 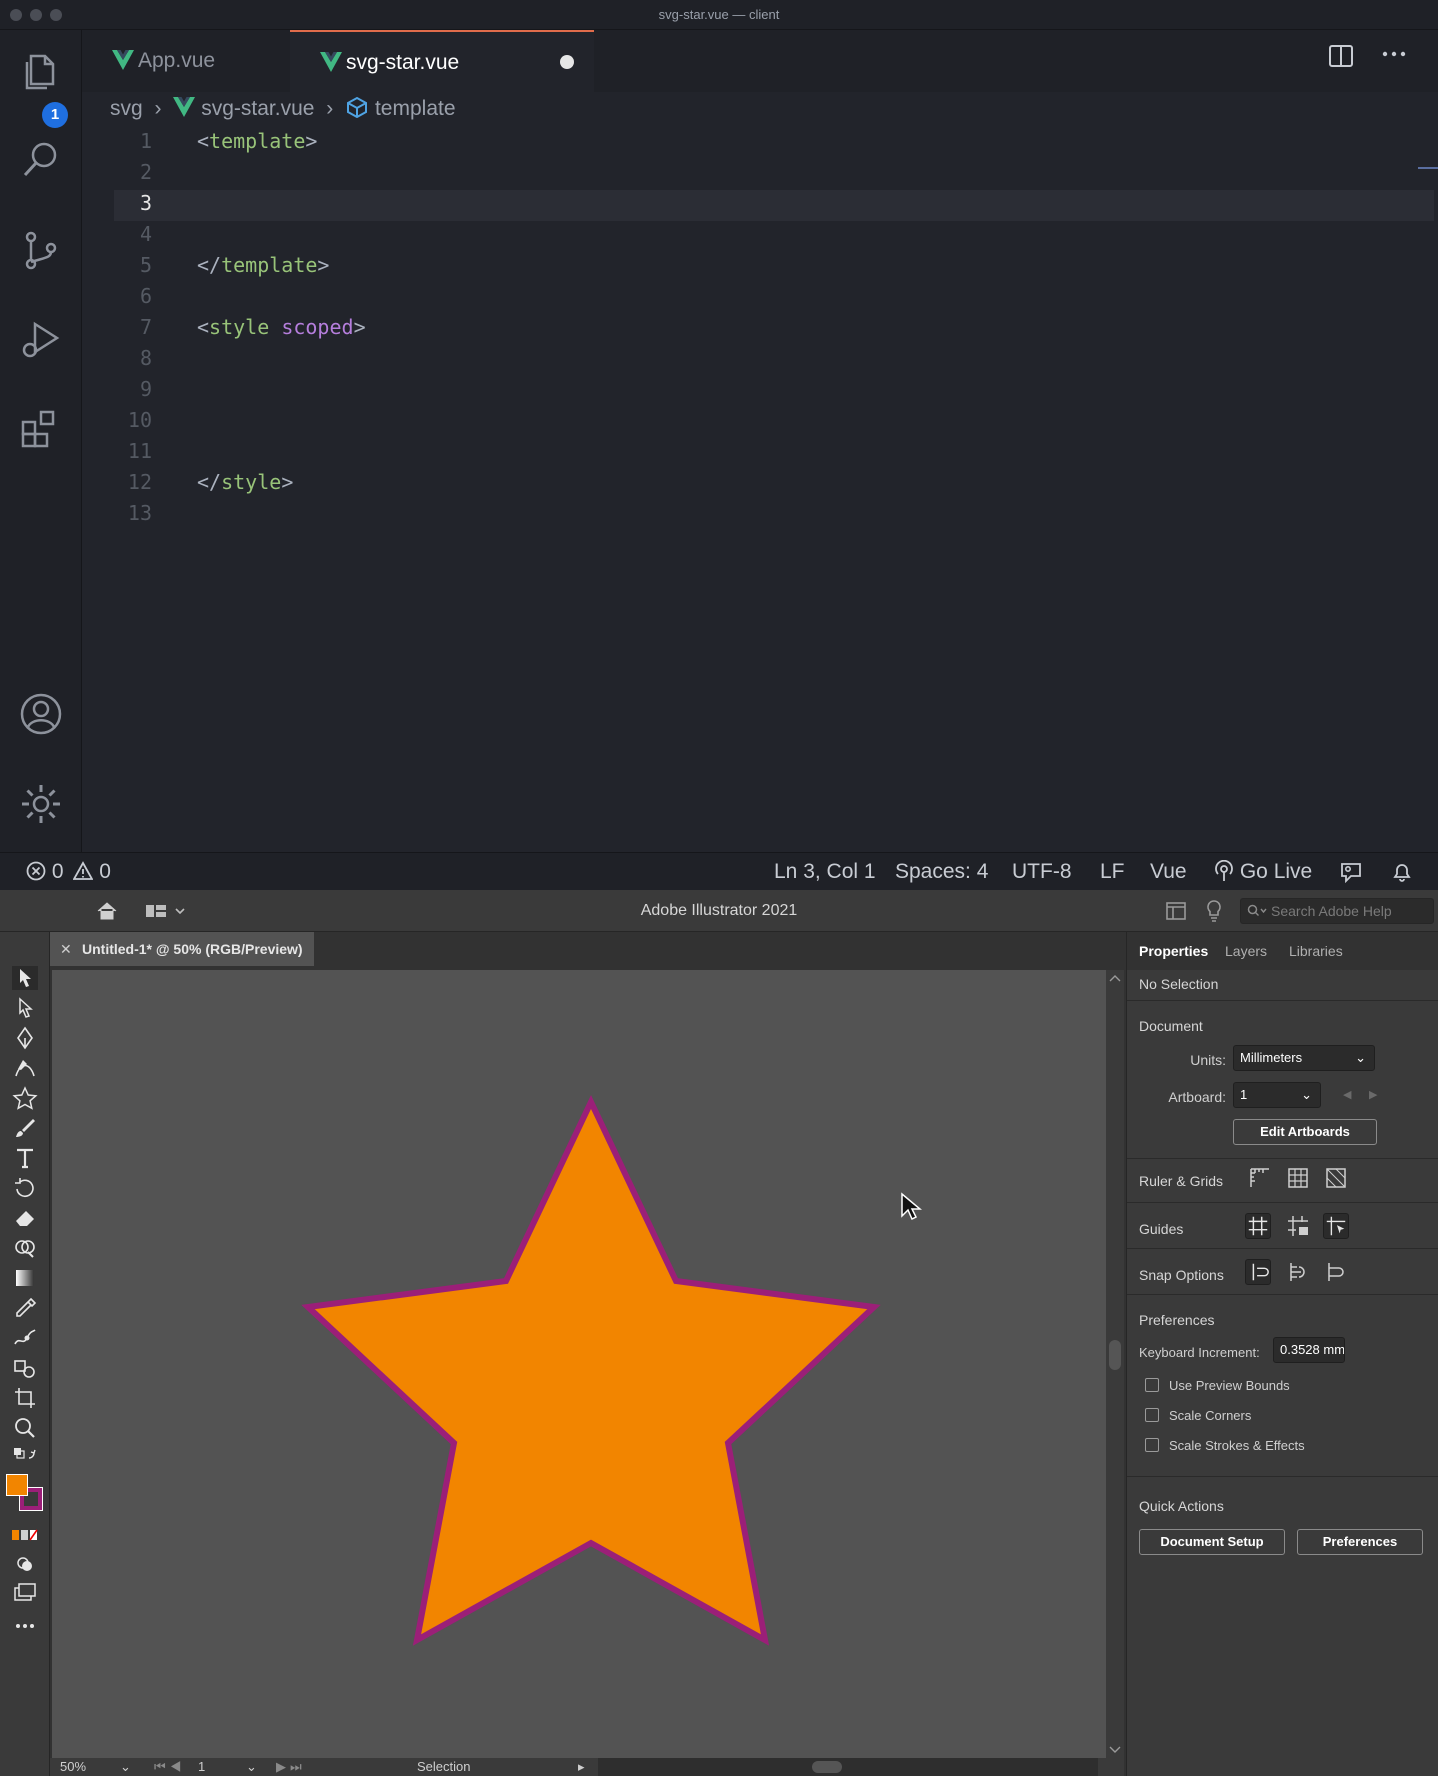 I want to click on tab-properties: Properties, so click(x=1173, y=951).